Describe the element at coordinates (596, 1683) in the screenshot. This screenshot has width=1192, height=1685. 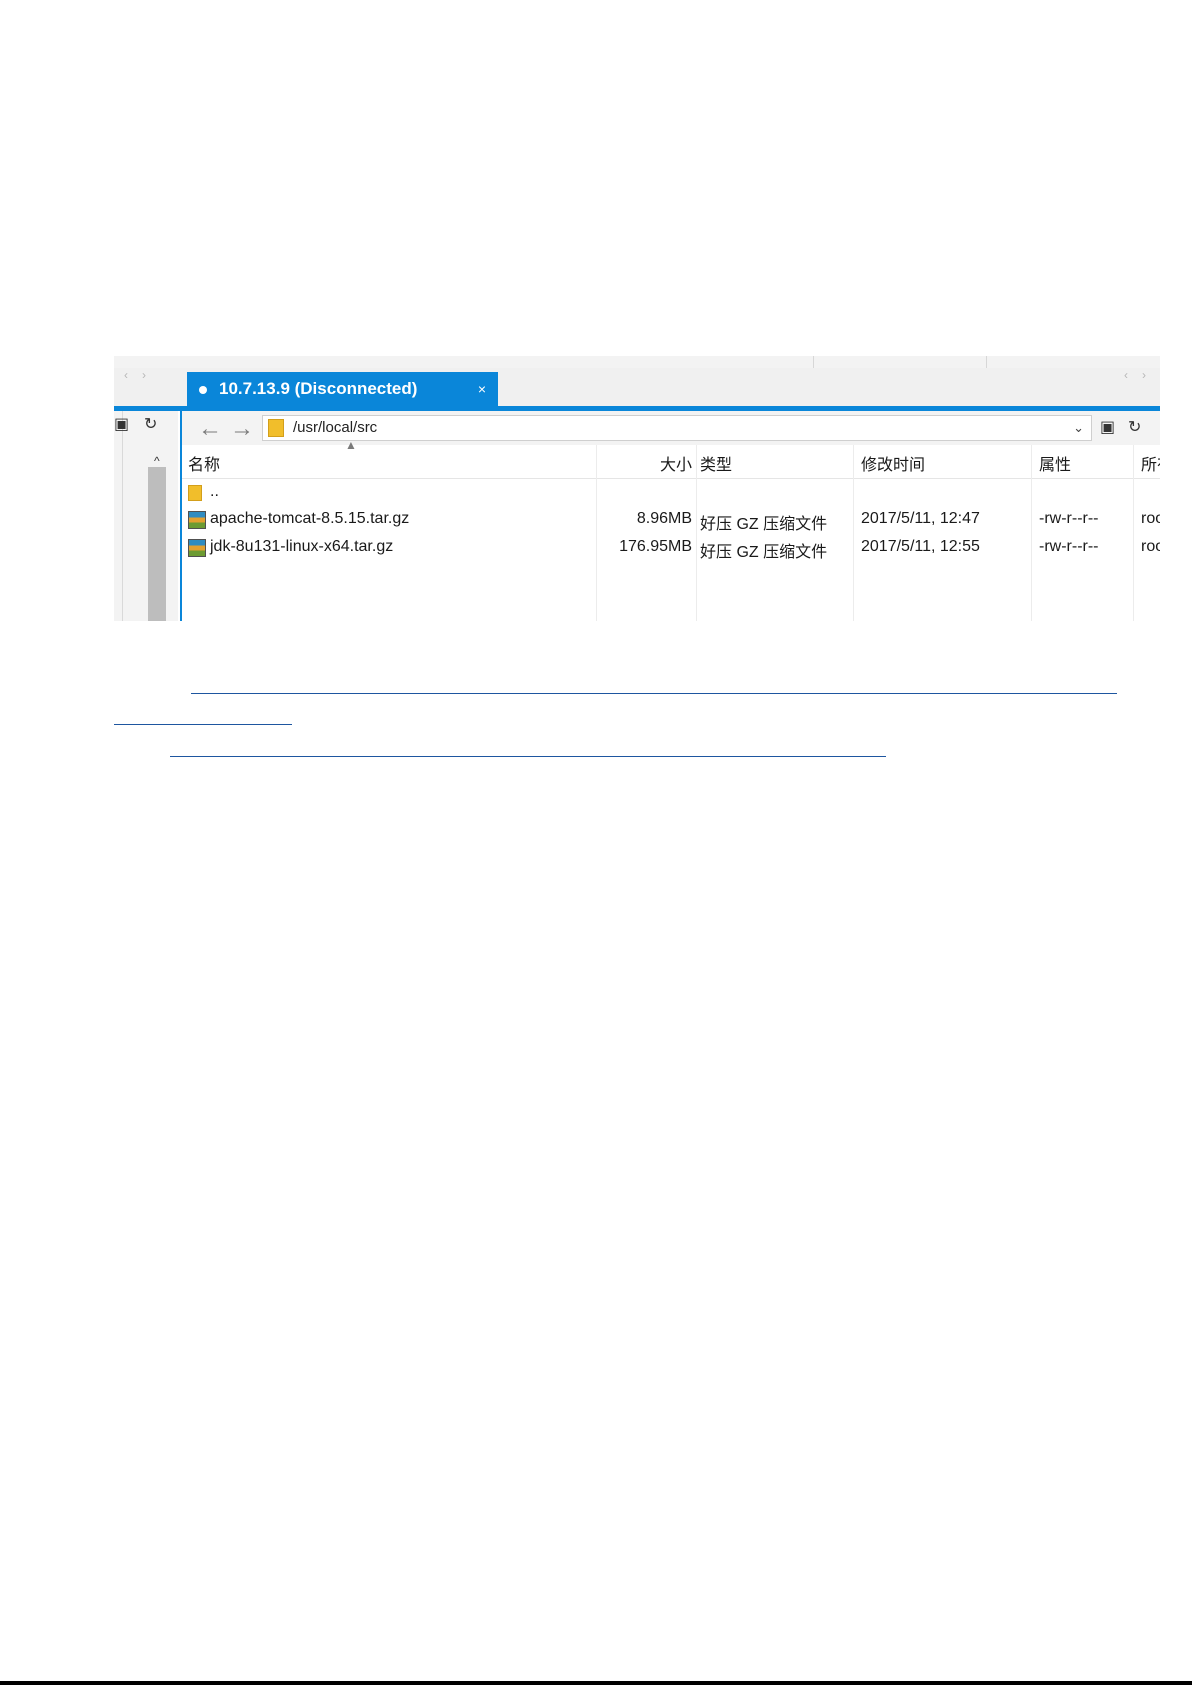
I see `page-bottom-border` at that location.